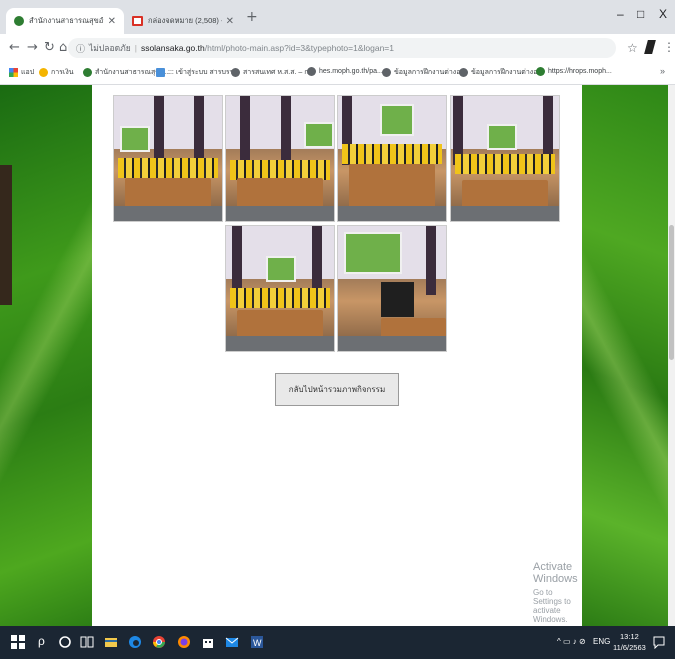  What do you see at coordinates (629, 647) in the screenshot?
I see `clock-date: 11/6/2563` at bounding box center [629, 647].